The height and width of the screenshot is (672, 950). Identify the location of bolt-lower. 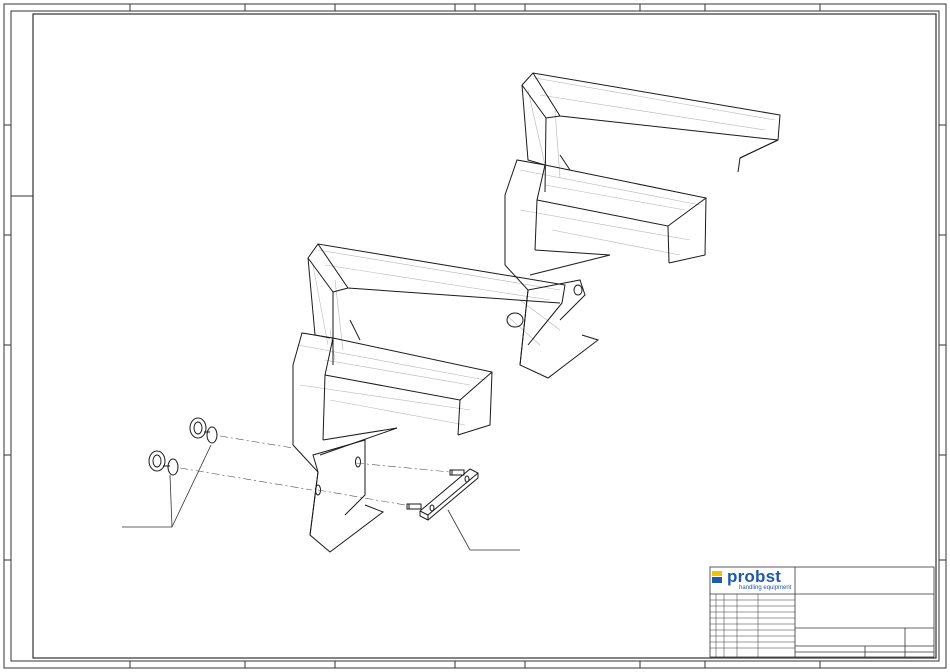
(414, 506).